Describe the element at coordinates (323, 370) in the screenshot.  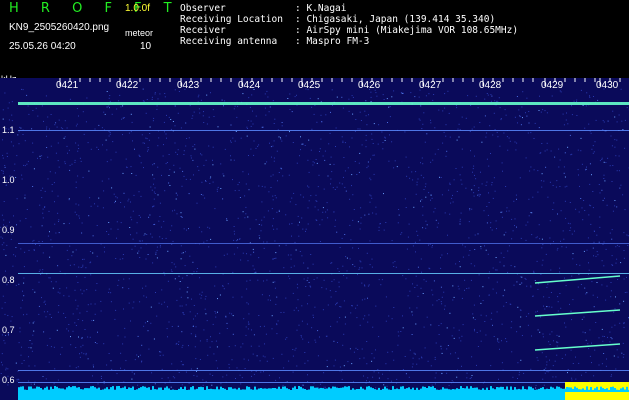
I see `carrier-line` at that location.